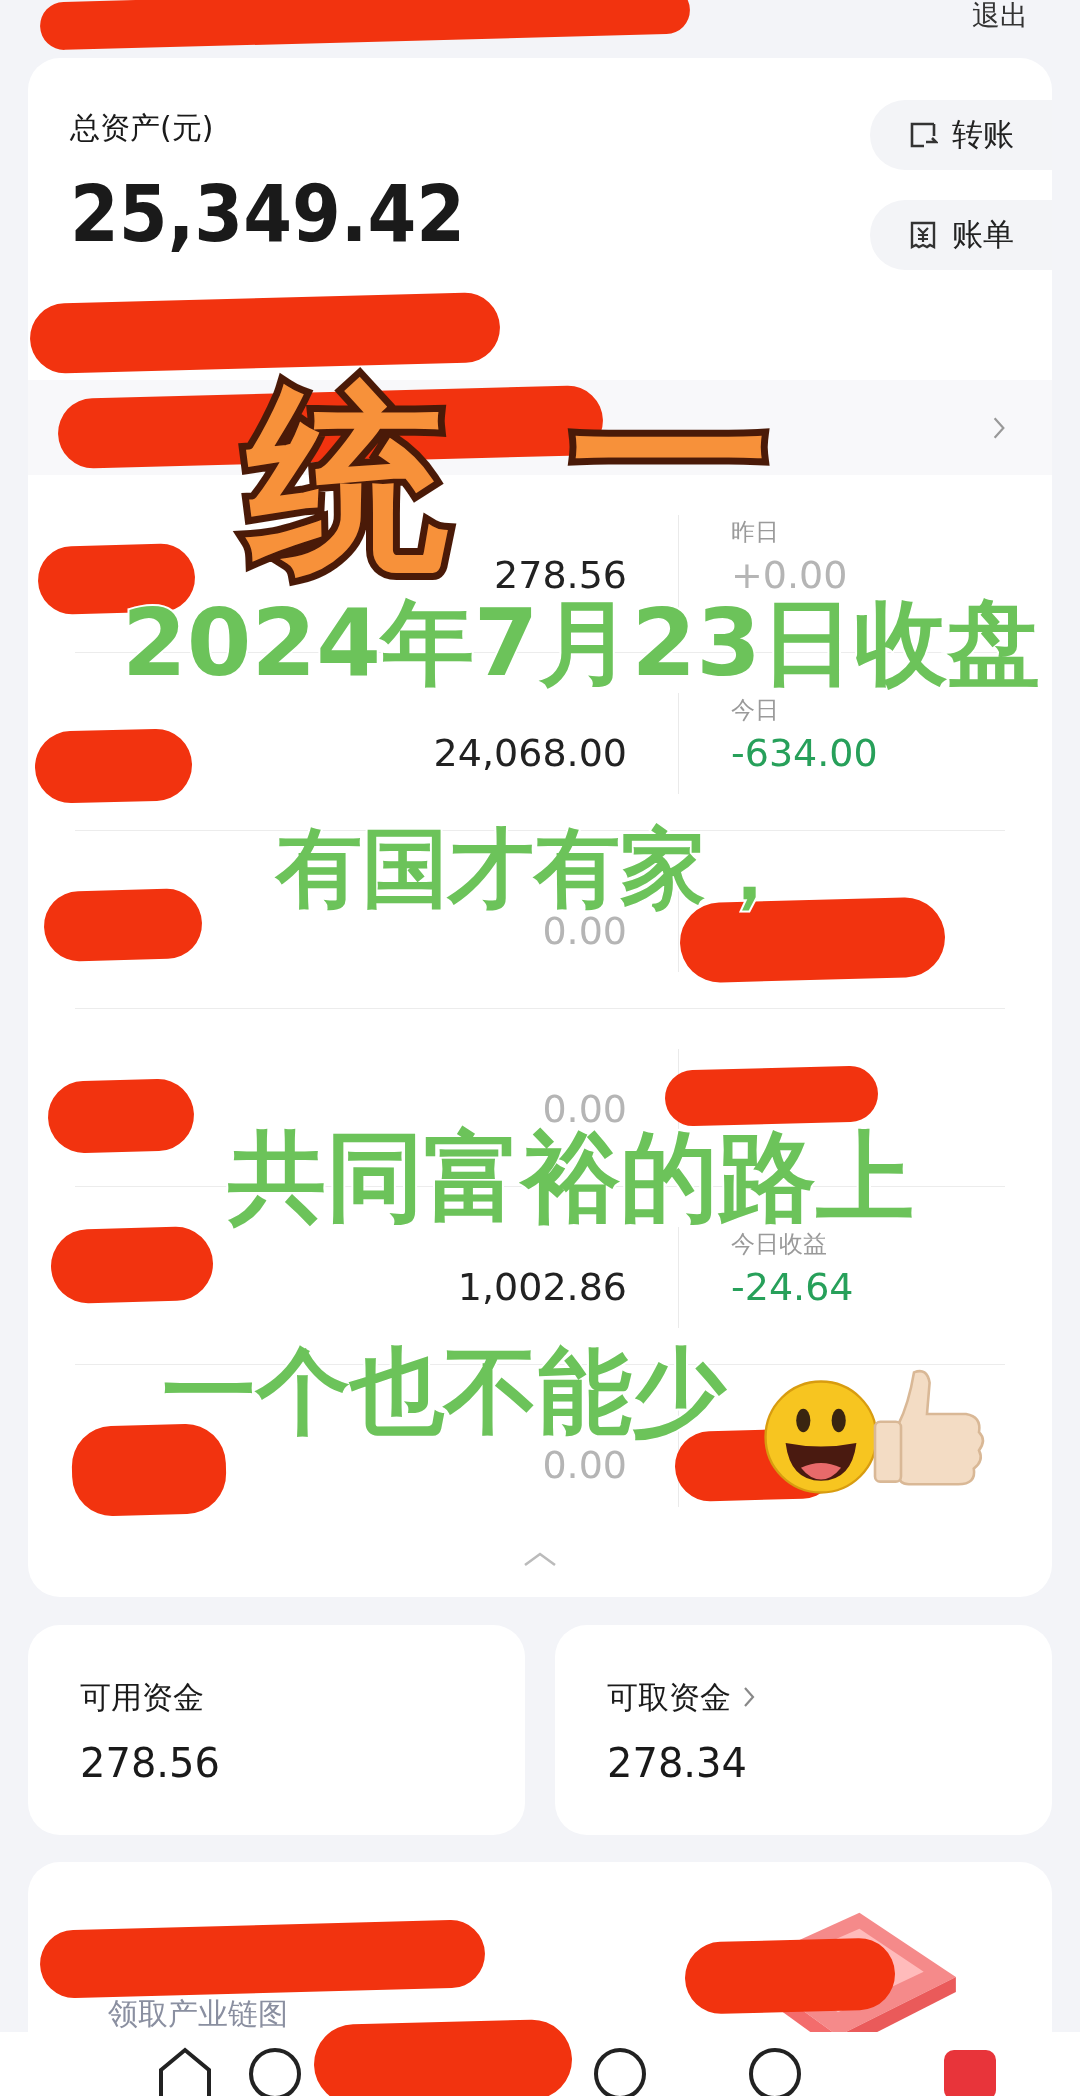 This screenshot has width=1080, height=2096. What do you see at coordinates (198, 2014) in the screenshot?
I see `promo-text: 领取产业链图` at bounding box center [198, 2014].